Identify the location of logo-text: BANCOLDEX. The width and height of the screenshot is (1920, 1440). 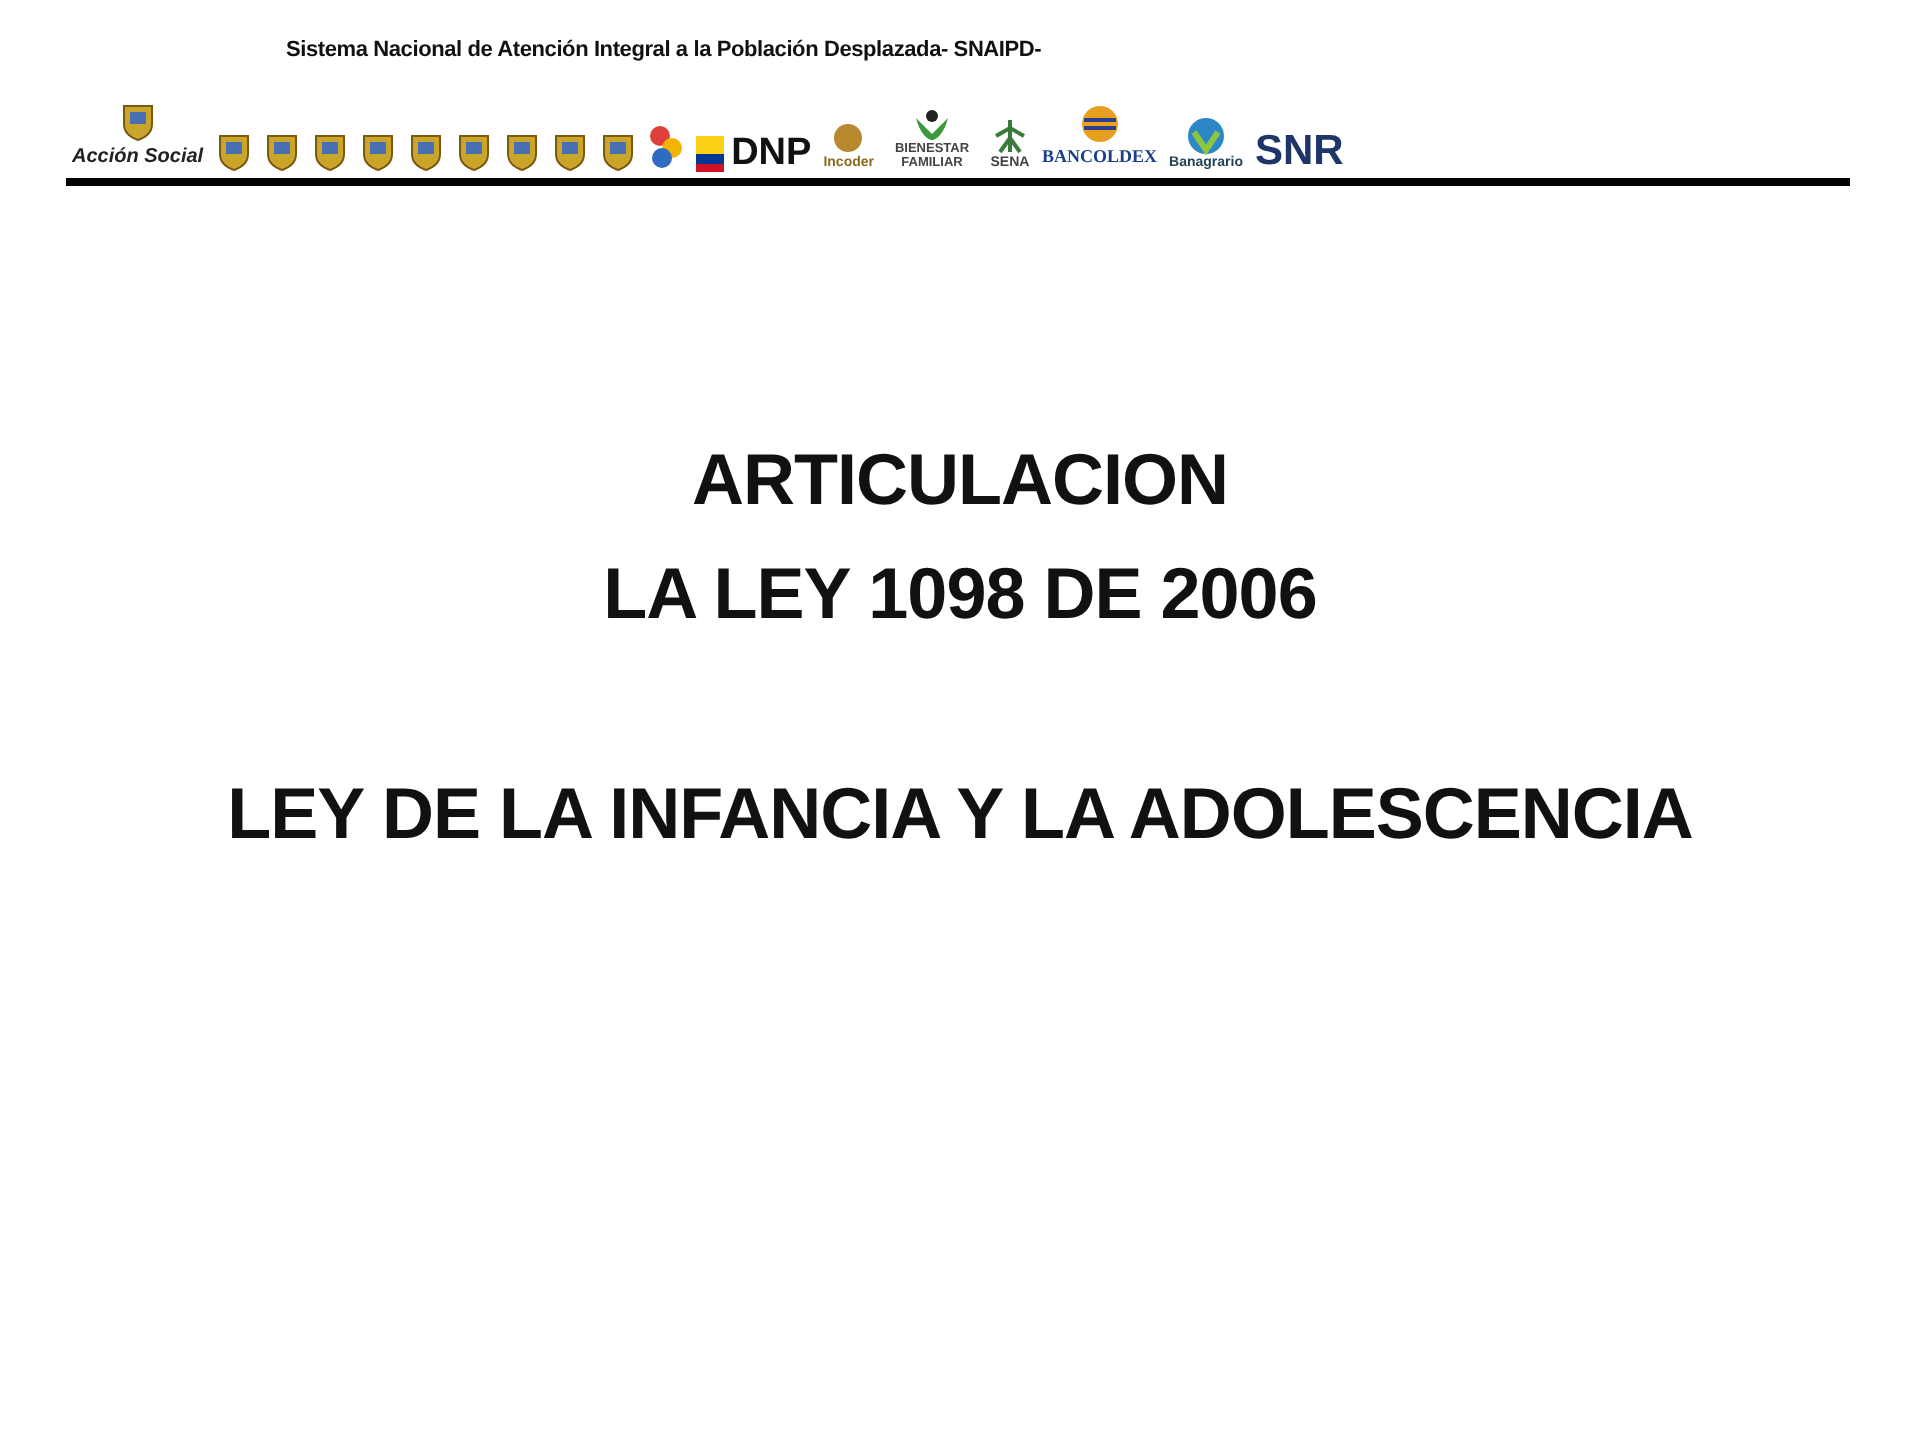
(1100, 157).